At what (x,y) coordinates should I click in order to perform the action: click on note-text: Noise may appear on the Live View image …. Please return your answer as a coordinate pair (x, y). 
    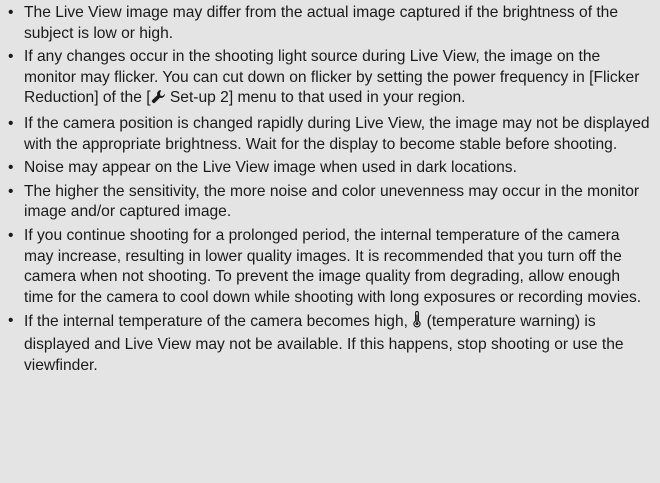
    Looking at the image, I should click on (270, 168).